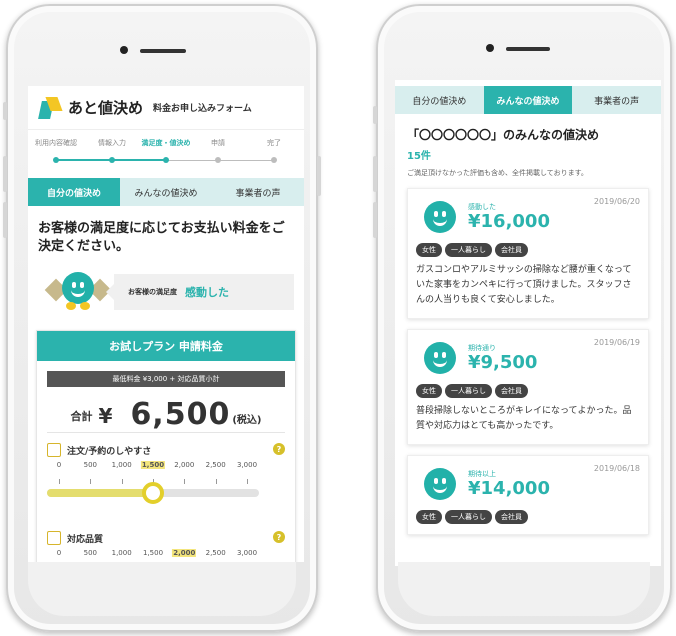 The image size is (676, 636). I want to click on reviews-title: 「〇〇〇〇〇〇」のみんなの値決め, so click(503, 135).